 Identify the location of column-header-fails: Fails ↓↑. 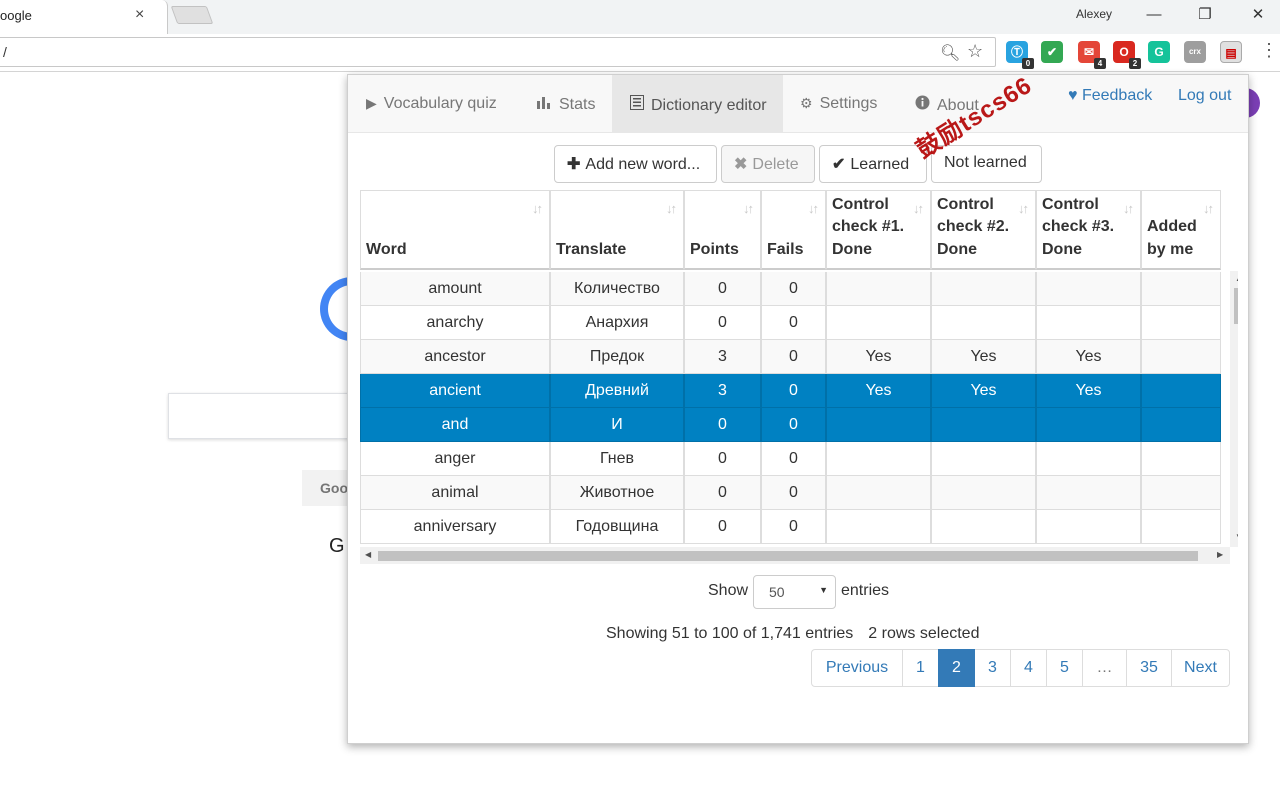
(793, 230).